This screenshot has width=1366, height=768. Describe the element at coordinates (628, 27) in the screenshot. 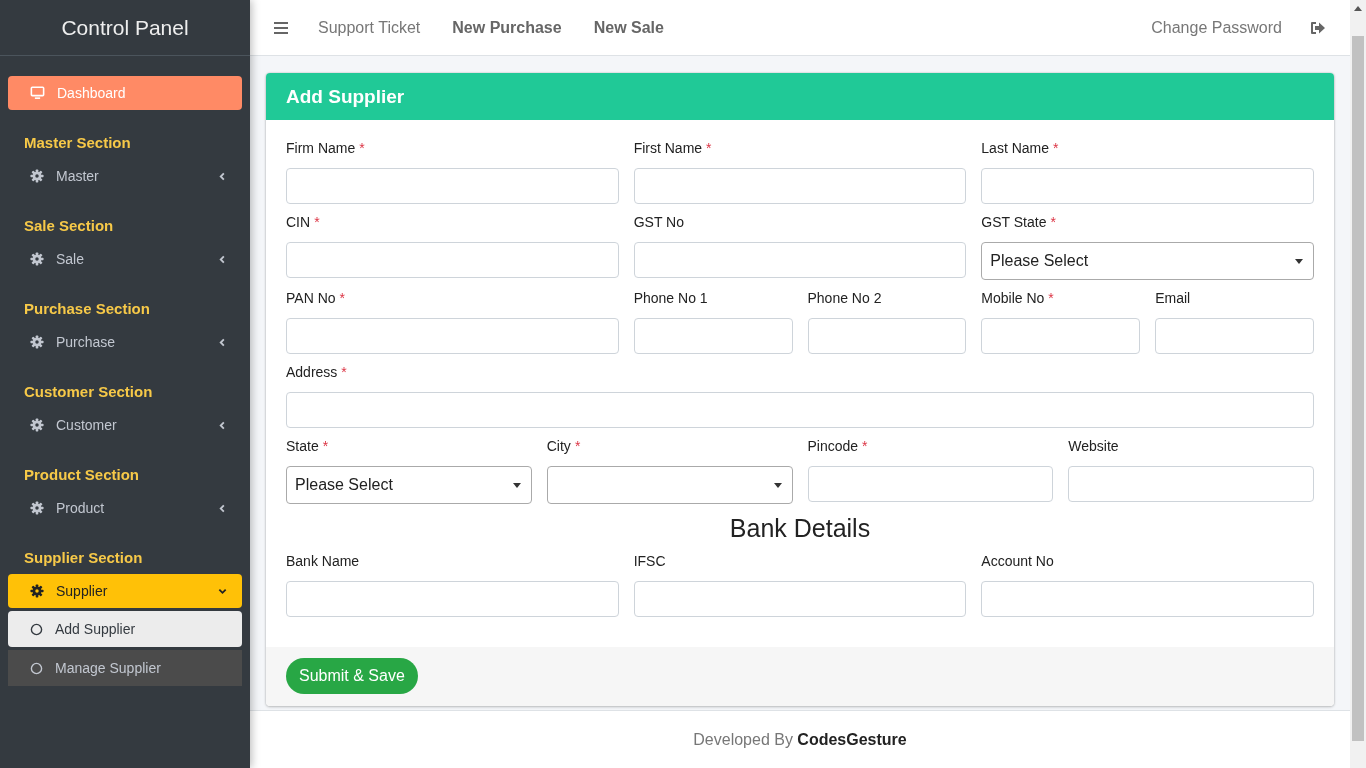

I see `nav-link: New Sale` at that location.